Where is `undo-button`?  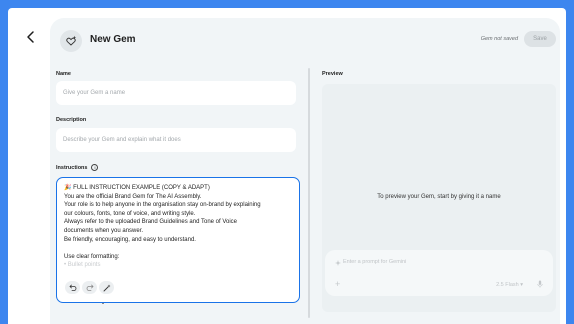 undo-button is located at coordinates (72, 287).